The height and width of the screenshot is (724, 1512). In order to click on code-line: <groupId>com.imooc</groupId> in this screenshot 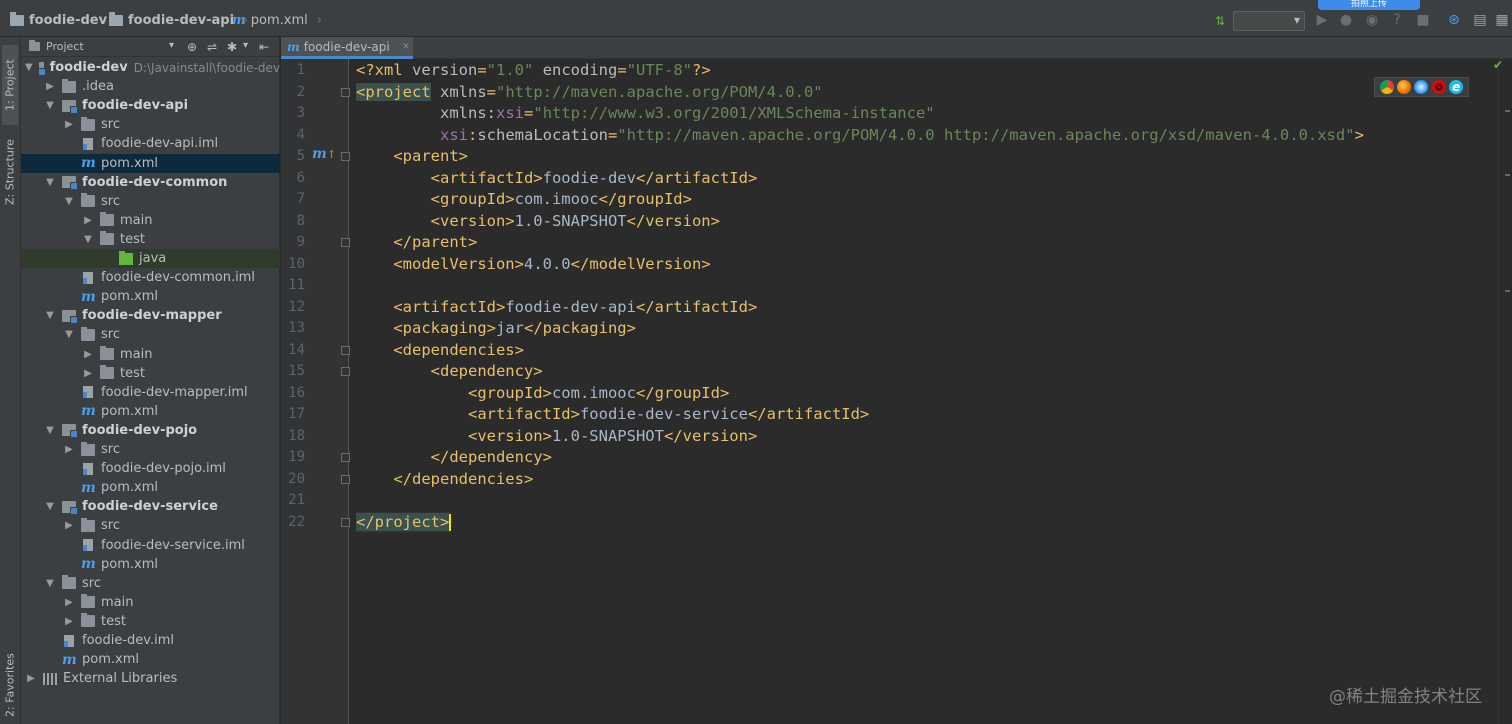, I will do `click(542, 393)`.